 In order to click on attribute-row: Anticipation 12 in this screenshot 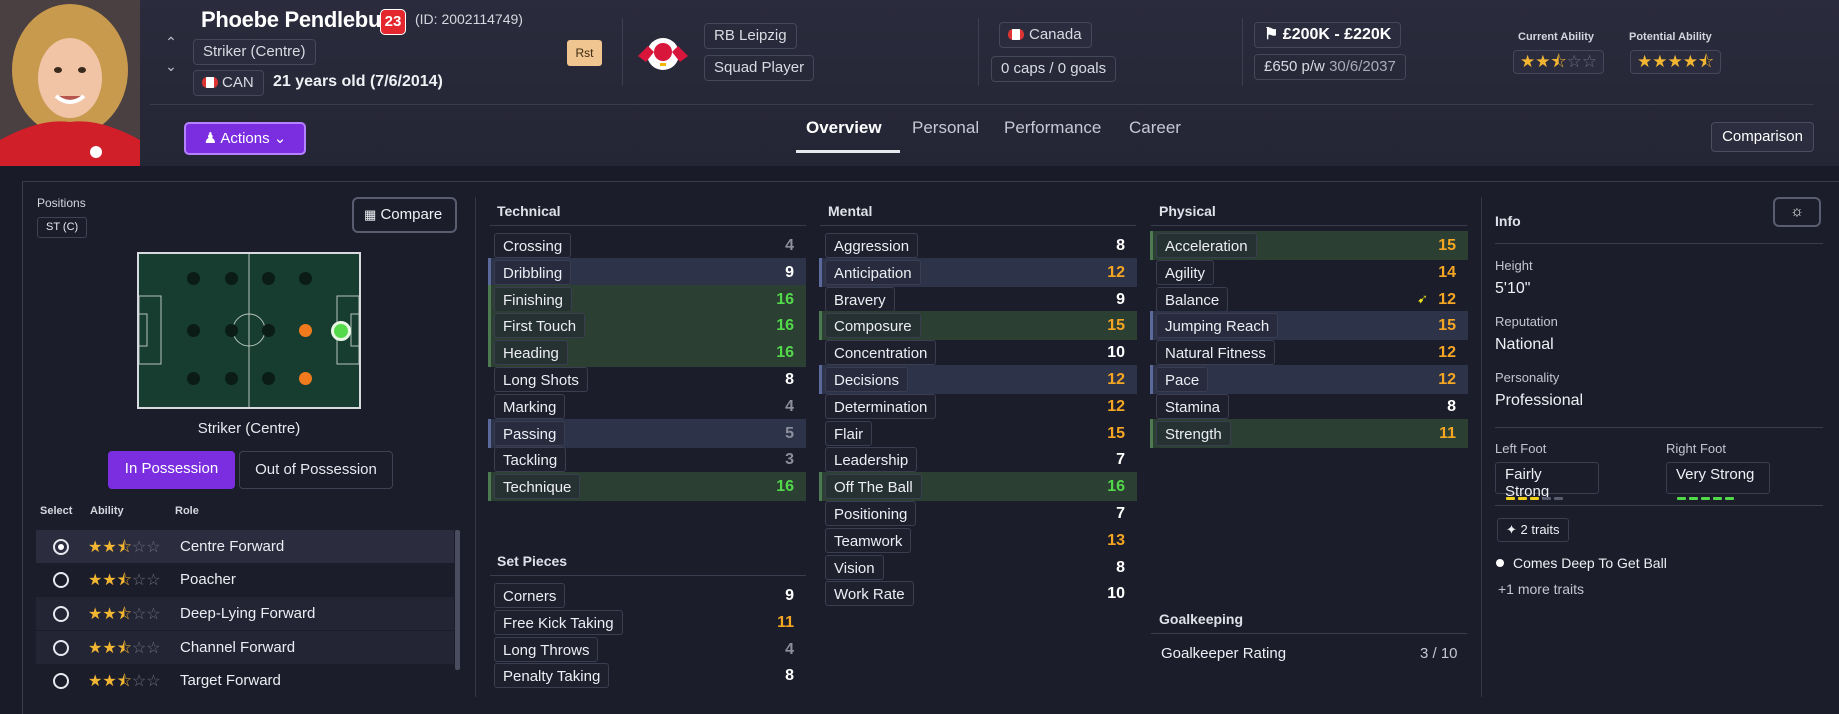, I will do `click(978, 272)`.